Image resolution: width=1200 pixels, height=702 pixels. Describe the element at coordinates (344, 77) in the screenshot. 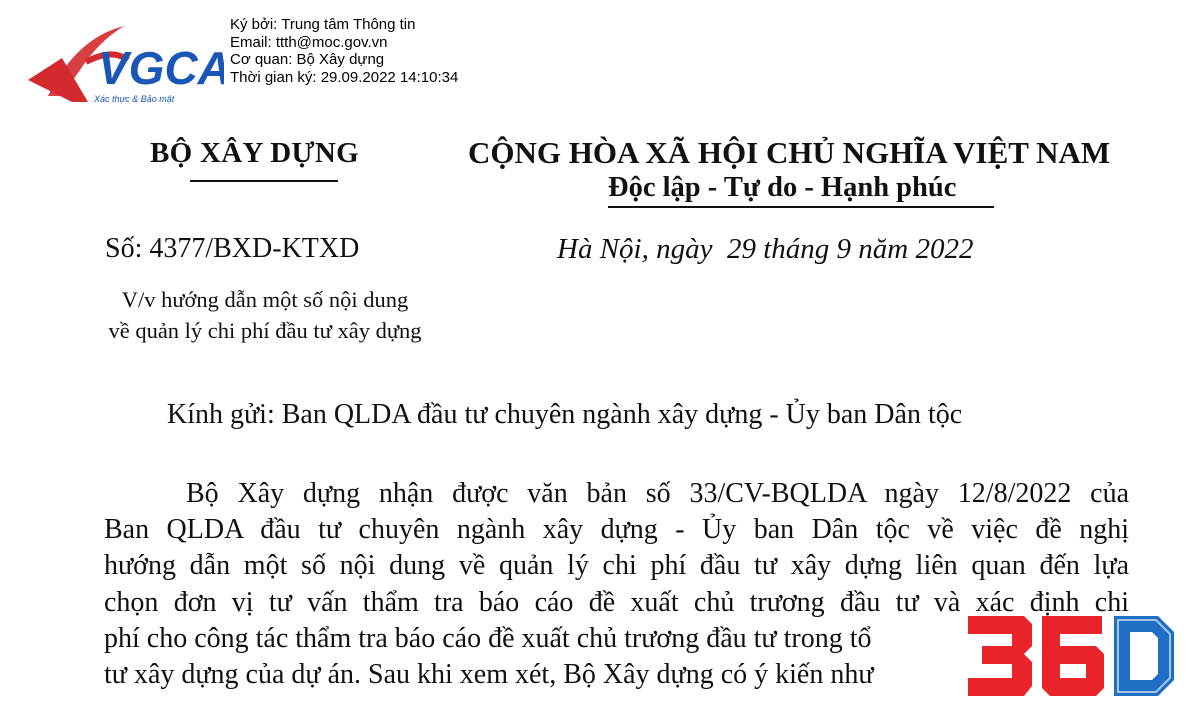

I see `signed-time: Thời gian ký: 29.09.2022 14:10:34` at that location.